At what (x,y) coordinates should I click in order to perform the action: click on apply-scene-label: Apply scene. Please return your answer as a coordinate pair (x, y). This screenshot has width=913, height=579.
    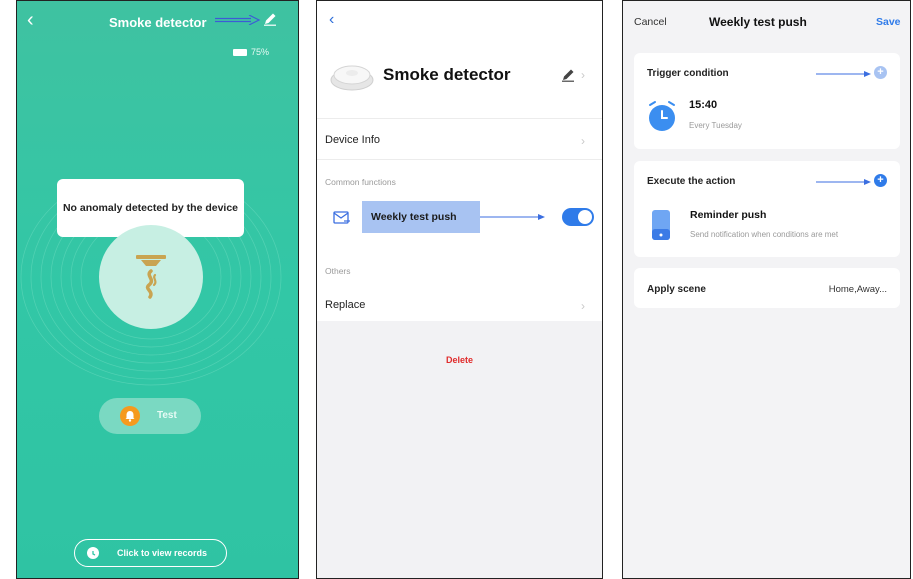
    Looking at the image, I should click on (676, 289).